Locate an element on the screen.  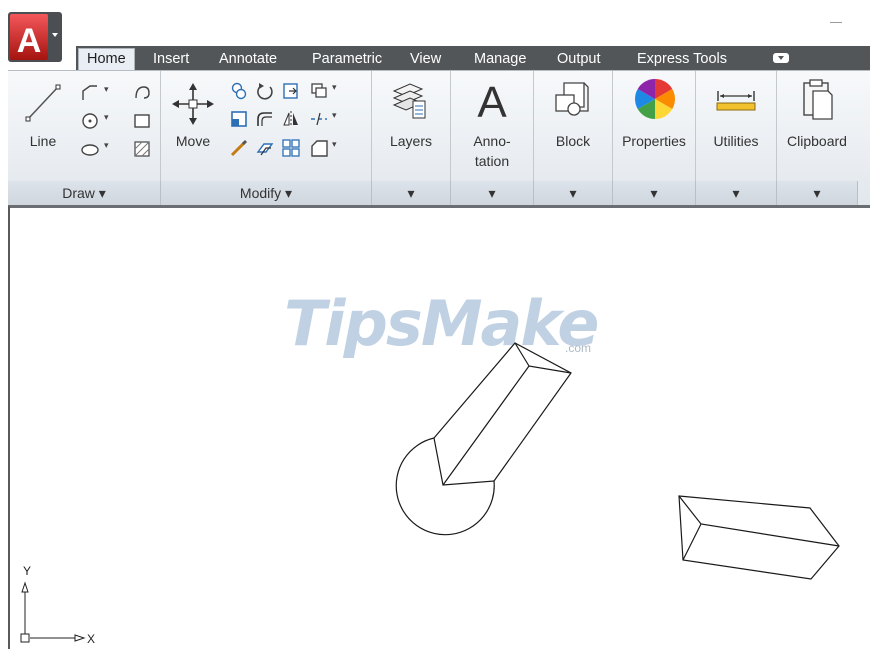
utilities-dropdown: ▾ is located at coordinates (736, 193).